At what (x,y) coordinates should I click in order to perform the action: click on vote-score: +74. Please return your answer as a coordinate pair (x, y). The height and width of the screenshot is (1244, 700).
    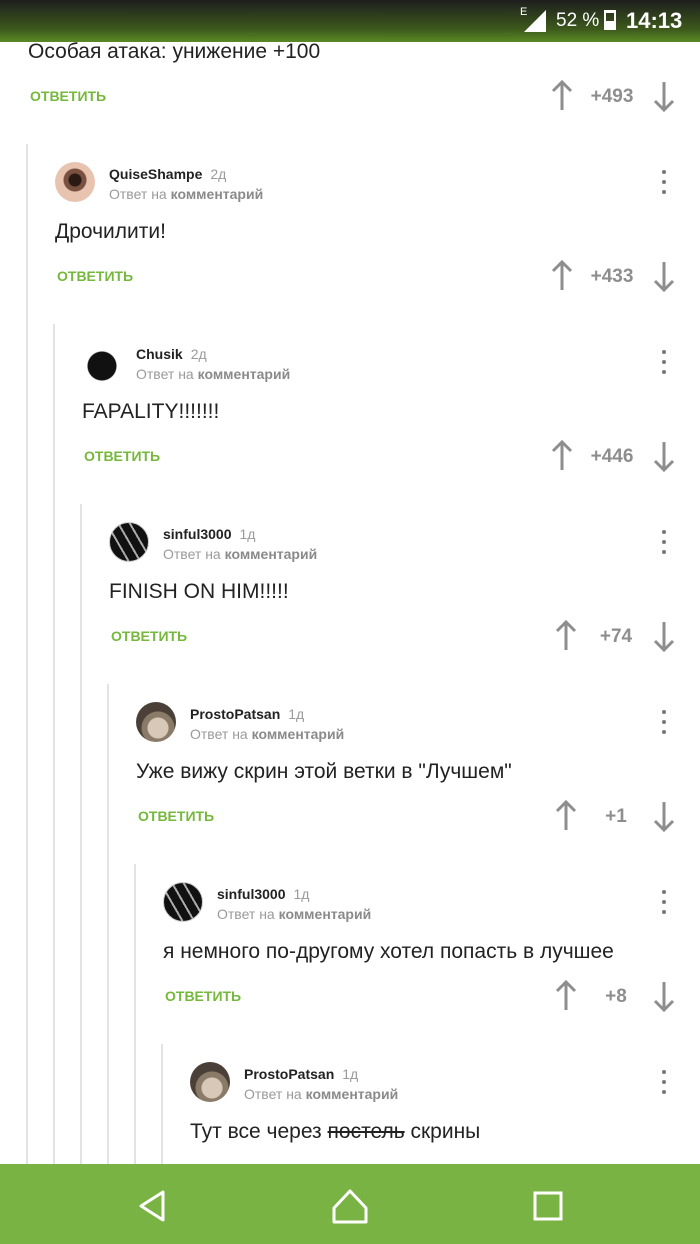
    Looking at the image, I should click on (616, 636).